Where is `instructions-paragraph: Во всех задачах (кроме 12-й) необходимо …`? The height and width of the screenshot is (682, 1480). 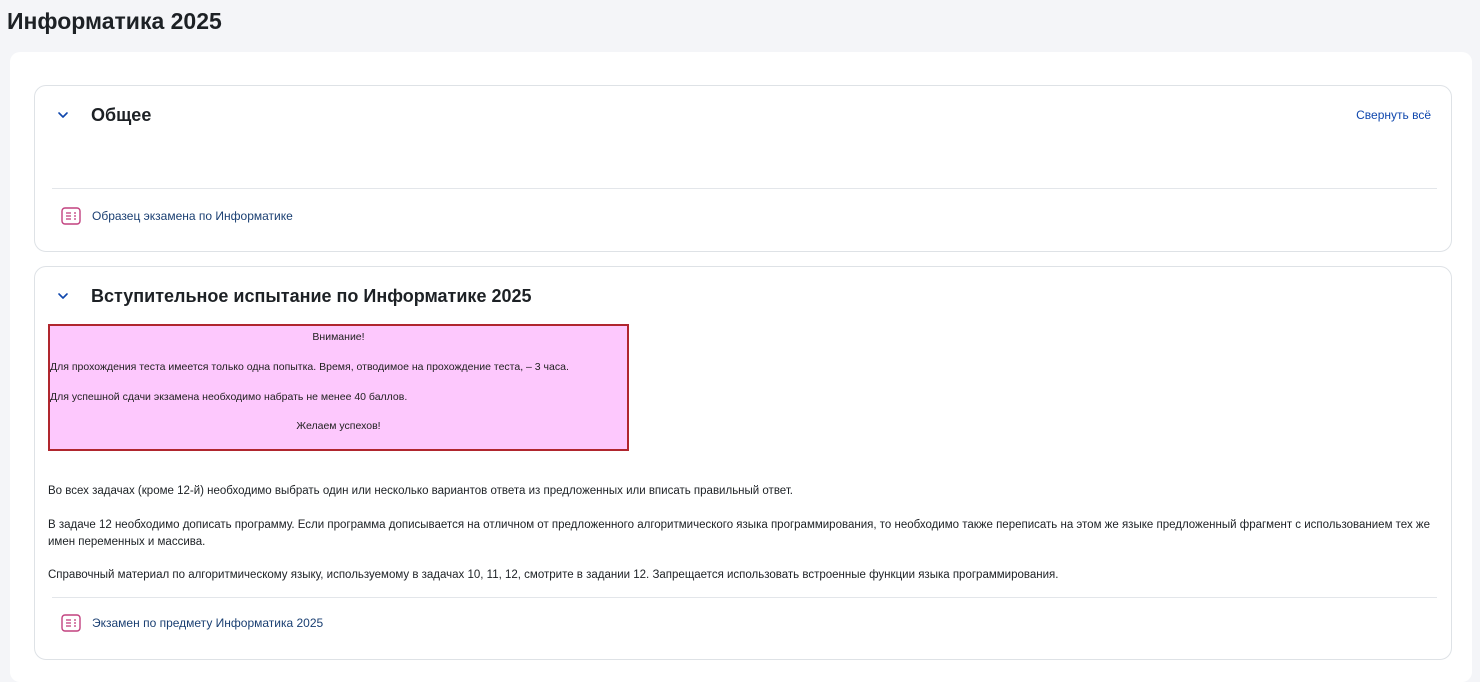
instructions-paragraph: Во всех задачах (кроме 12-й) необходимо … is located at coordinates (421, 491).